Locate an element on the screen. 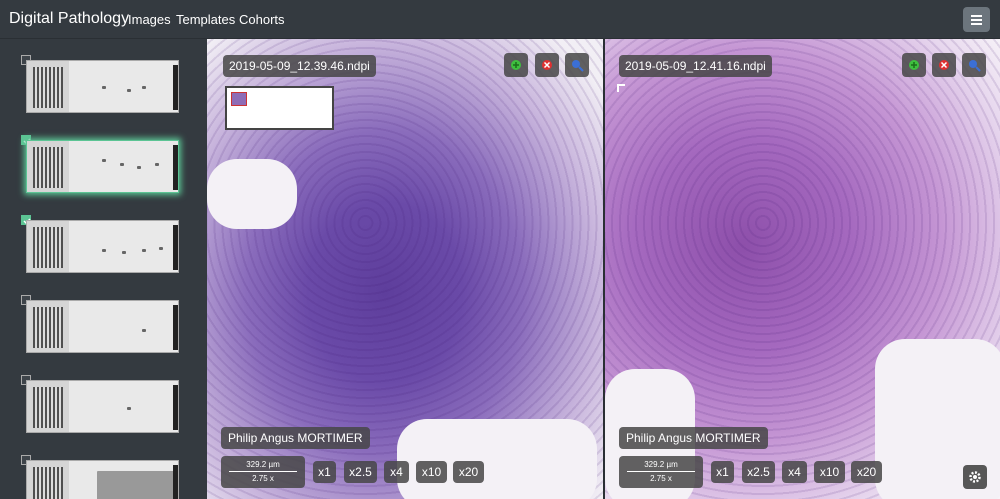 Image resolution: width=1000 pixels, height=499 pixels. nav-link-images: Images is located at coordinates (149, 19).